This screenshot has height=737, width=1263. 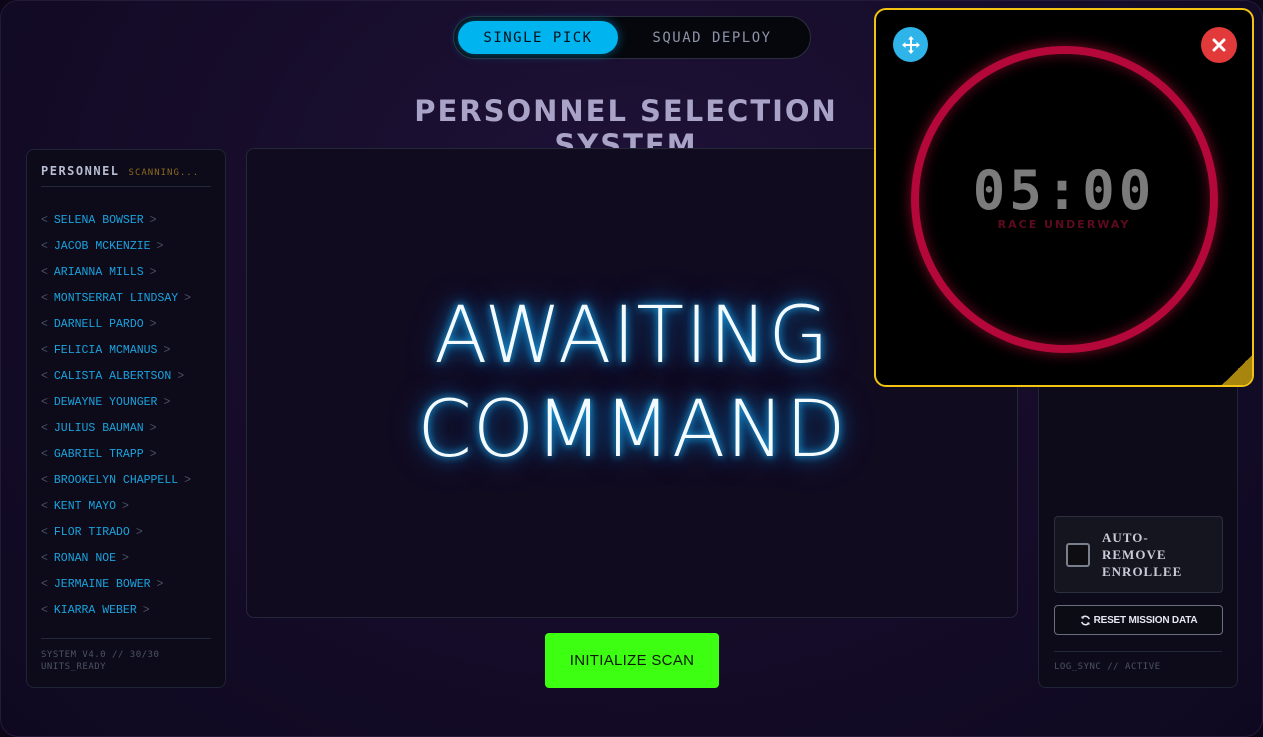 What do you see at coordinates (112, 376) in the screenshot?
I see `personnel-name: CALISTA ALBERTSON` at bounding box center [112, 376].